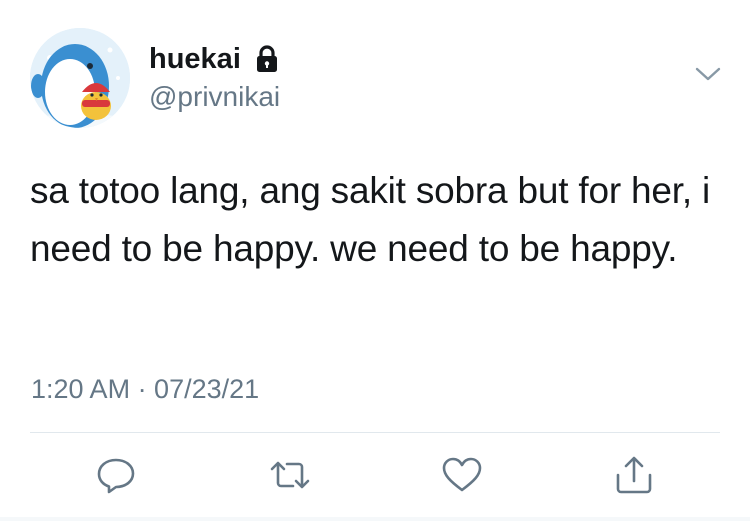  Describe the element at coordinates (214, 97) in the screenshot. I see `user-handle: @privnikai` at that location.